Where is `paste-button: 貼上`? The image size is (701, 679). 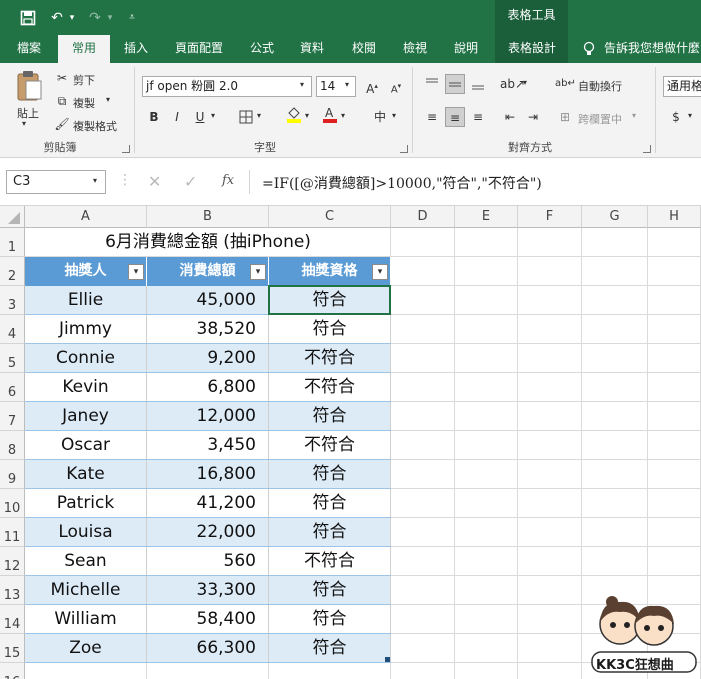 paste-button: 貼上 is located at coordinates (28, 113).